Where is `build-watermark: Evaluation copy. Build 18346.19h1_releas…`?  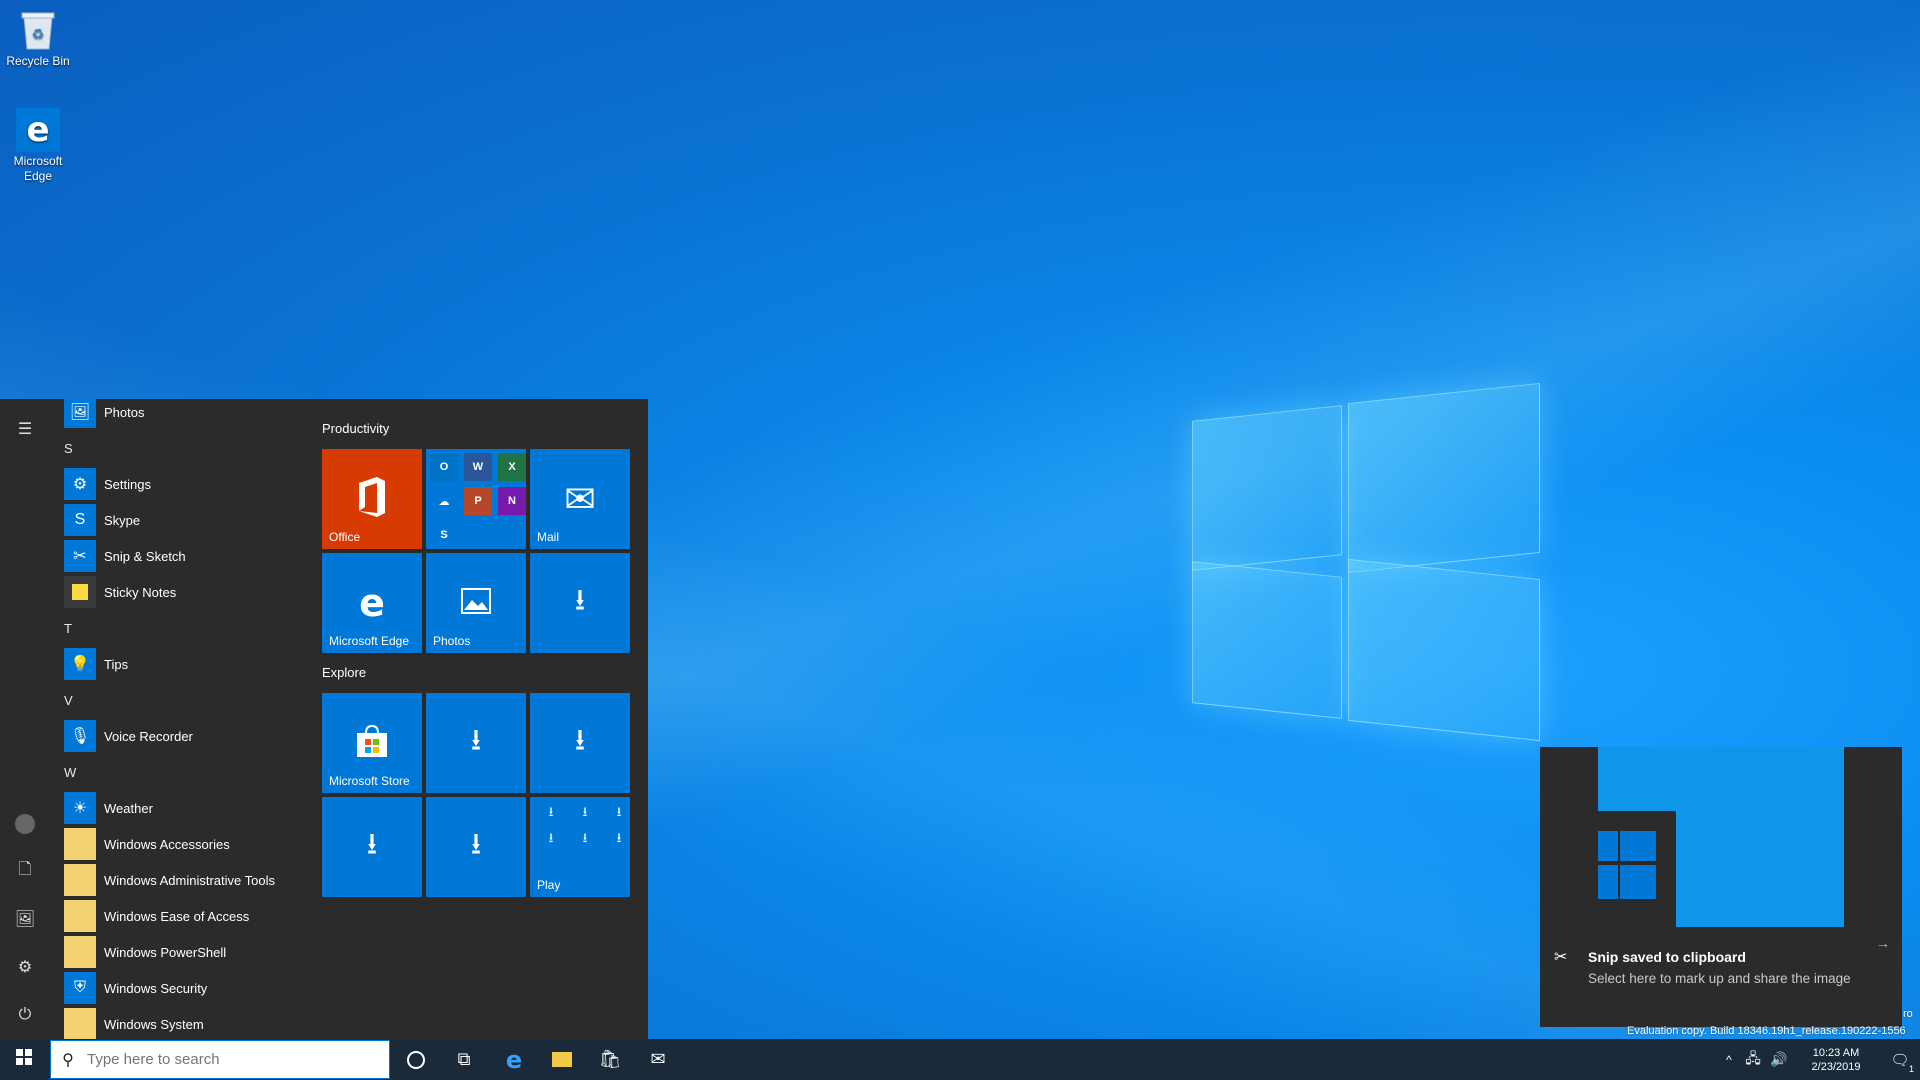
build-watermark: Evaluation copy. Build 18346.19h1_releas… is located at coordinates (1766, 1031).